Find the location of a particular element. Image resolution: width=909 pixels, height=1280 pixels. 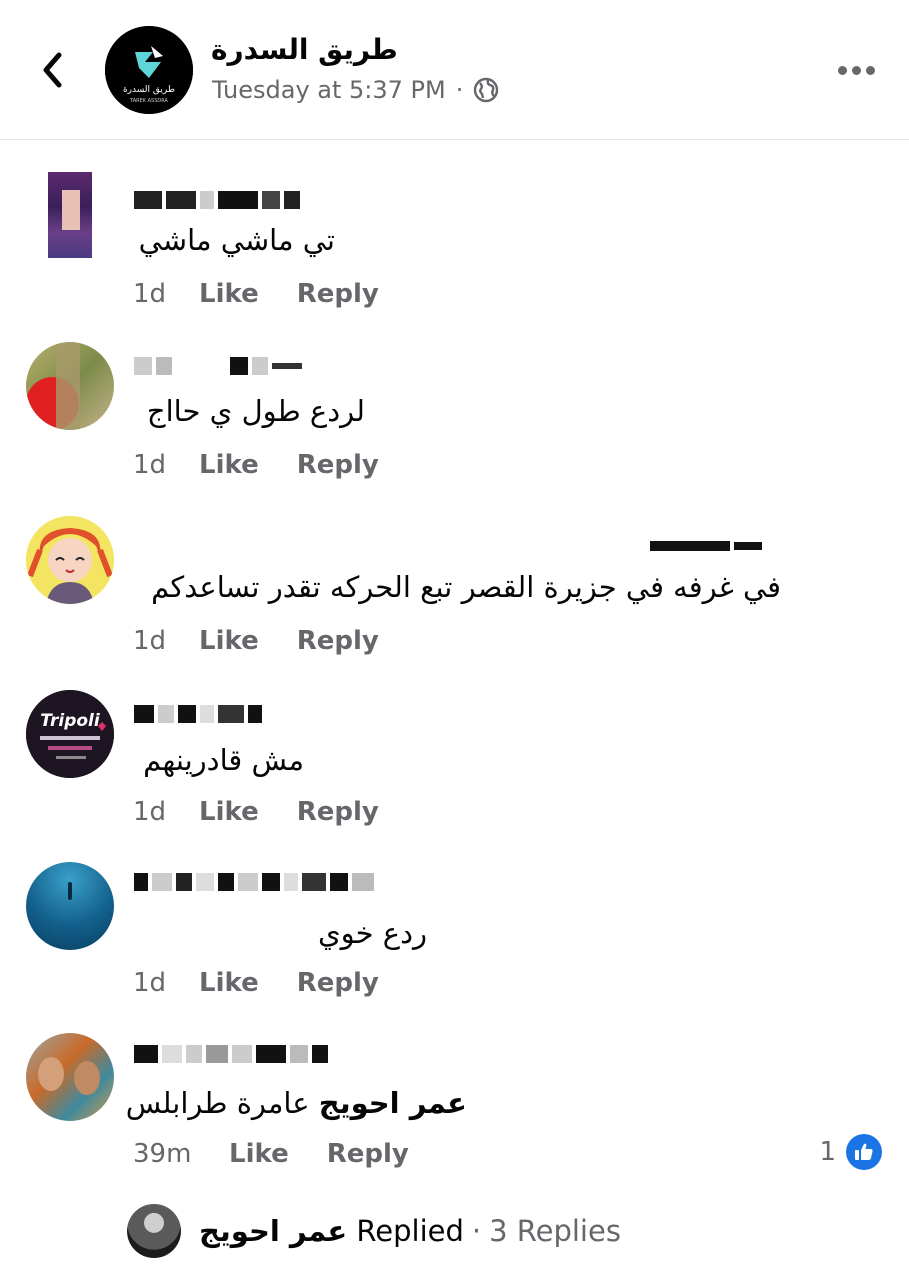

comment-actions: 39m Like Reply is located at coordinates (290, 1154).